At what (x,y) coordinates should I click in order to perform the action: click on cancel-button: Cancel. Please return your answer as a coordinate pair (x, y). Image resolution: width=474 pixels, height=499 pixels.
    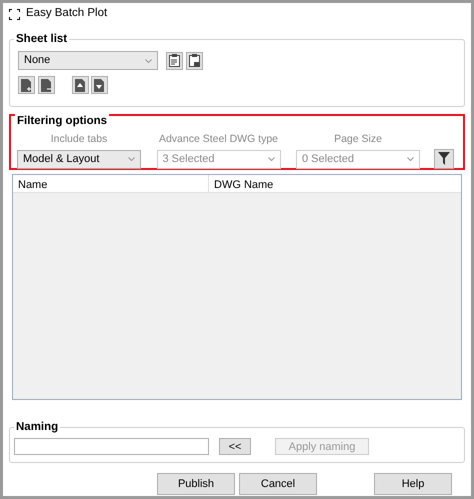
    Looking at the image, I should click on (278, 484).